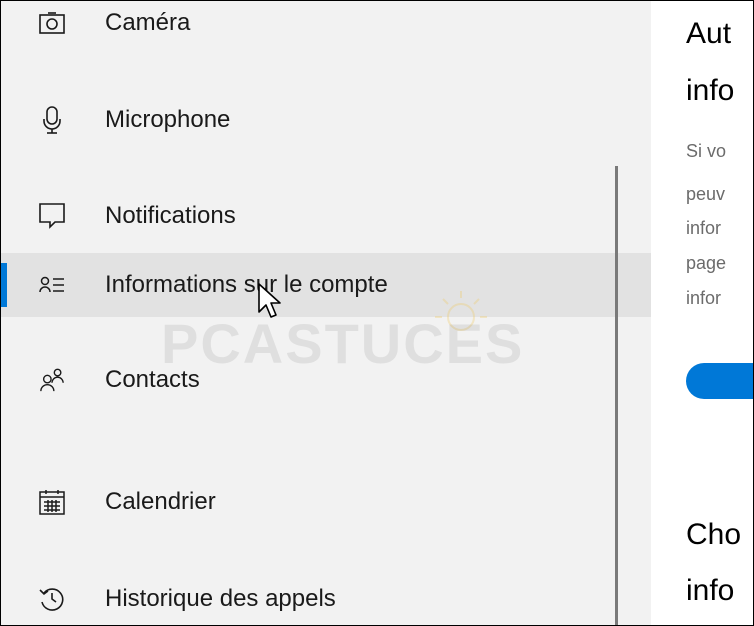  Describe the element at coordinates (709, 33) in the screenshot. I see `section-heading-line: Aut` at that location.